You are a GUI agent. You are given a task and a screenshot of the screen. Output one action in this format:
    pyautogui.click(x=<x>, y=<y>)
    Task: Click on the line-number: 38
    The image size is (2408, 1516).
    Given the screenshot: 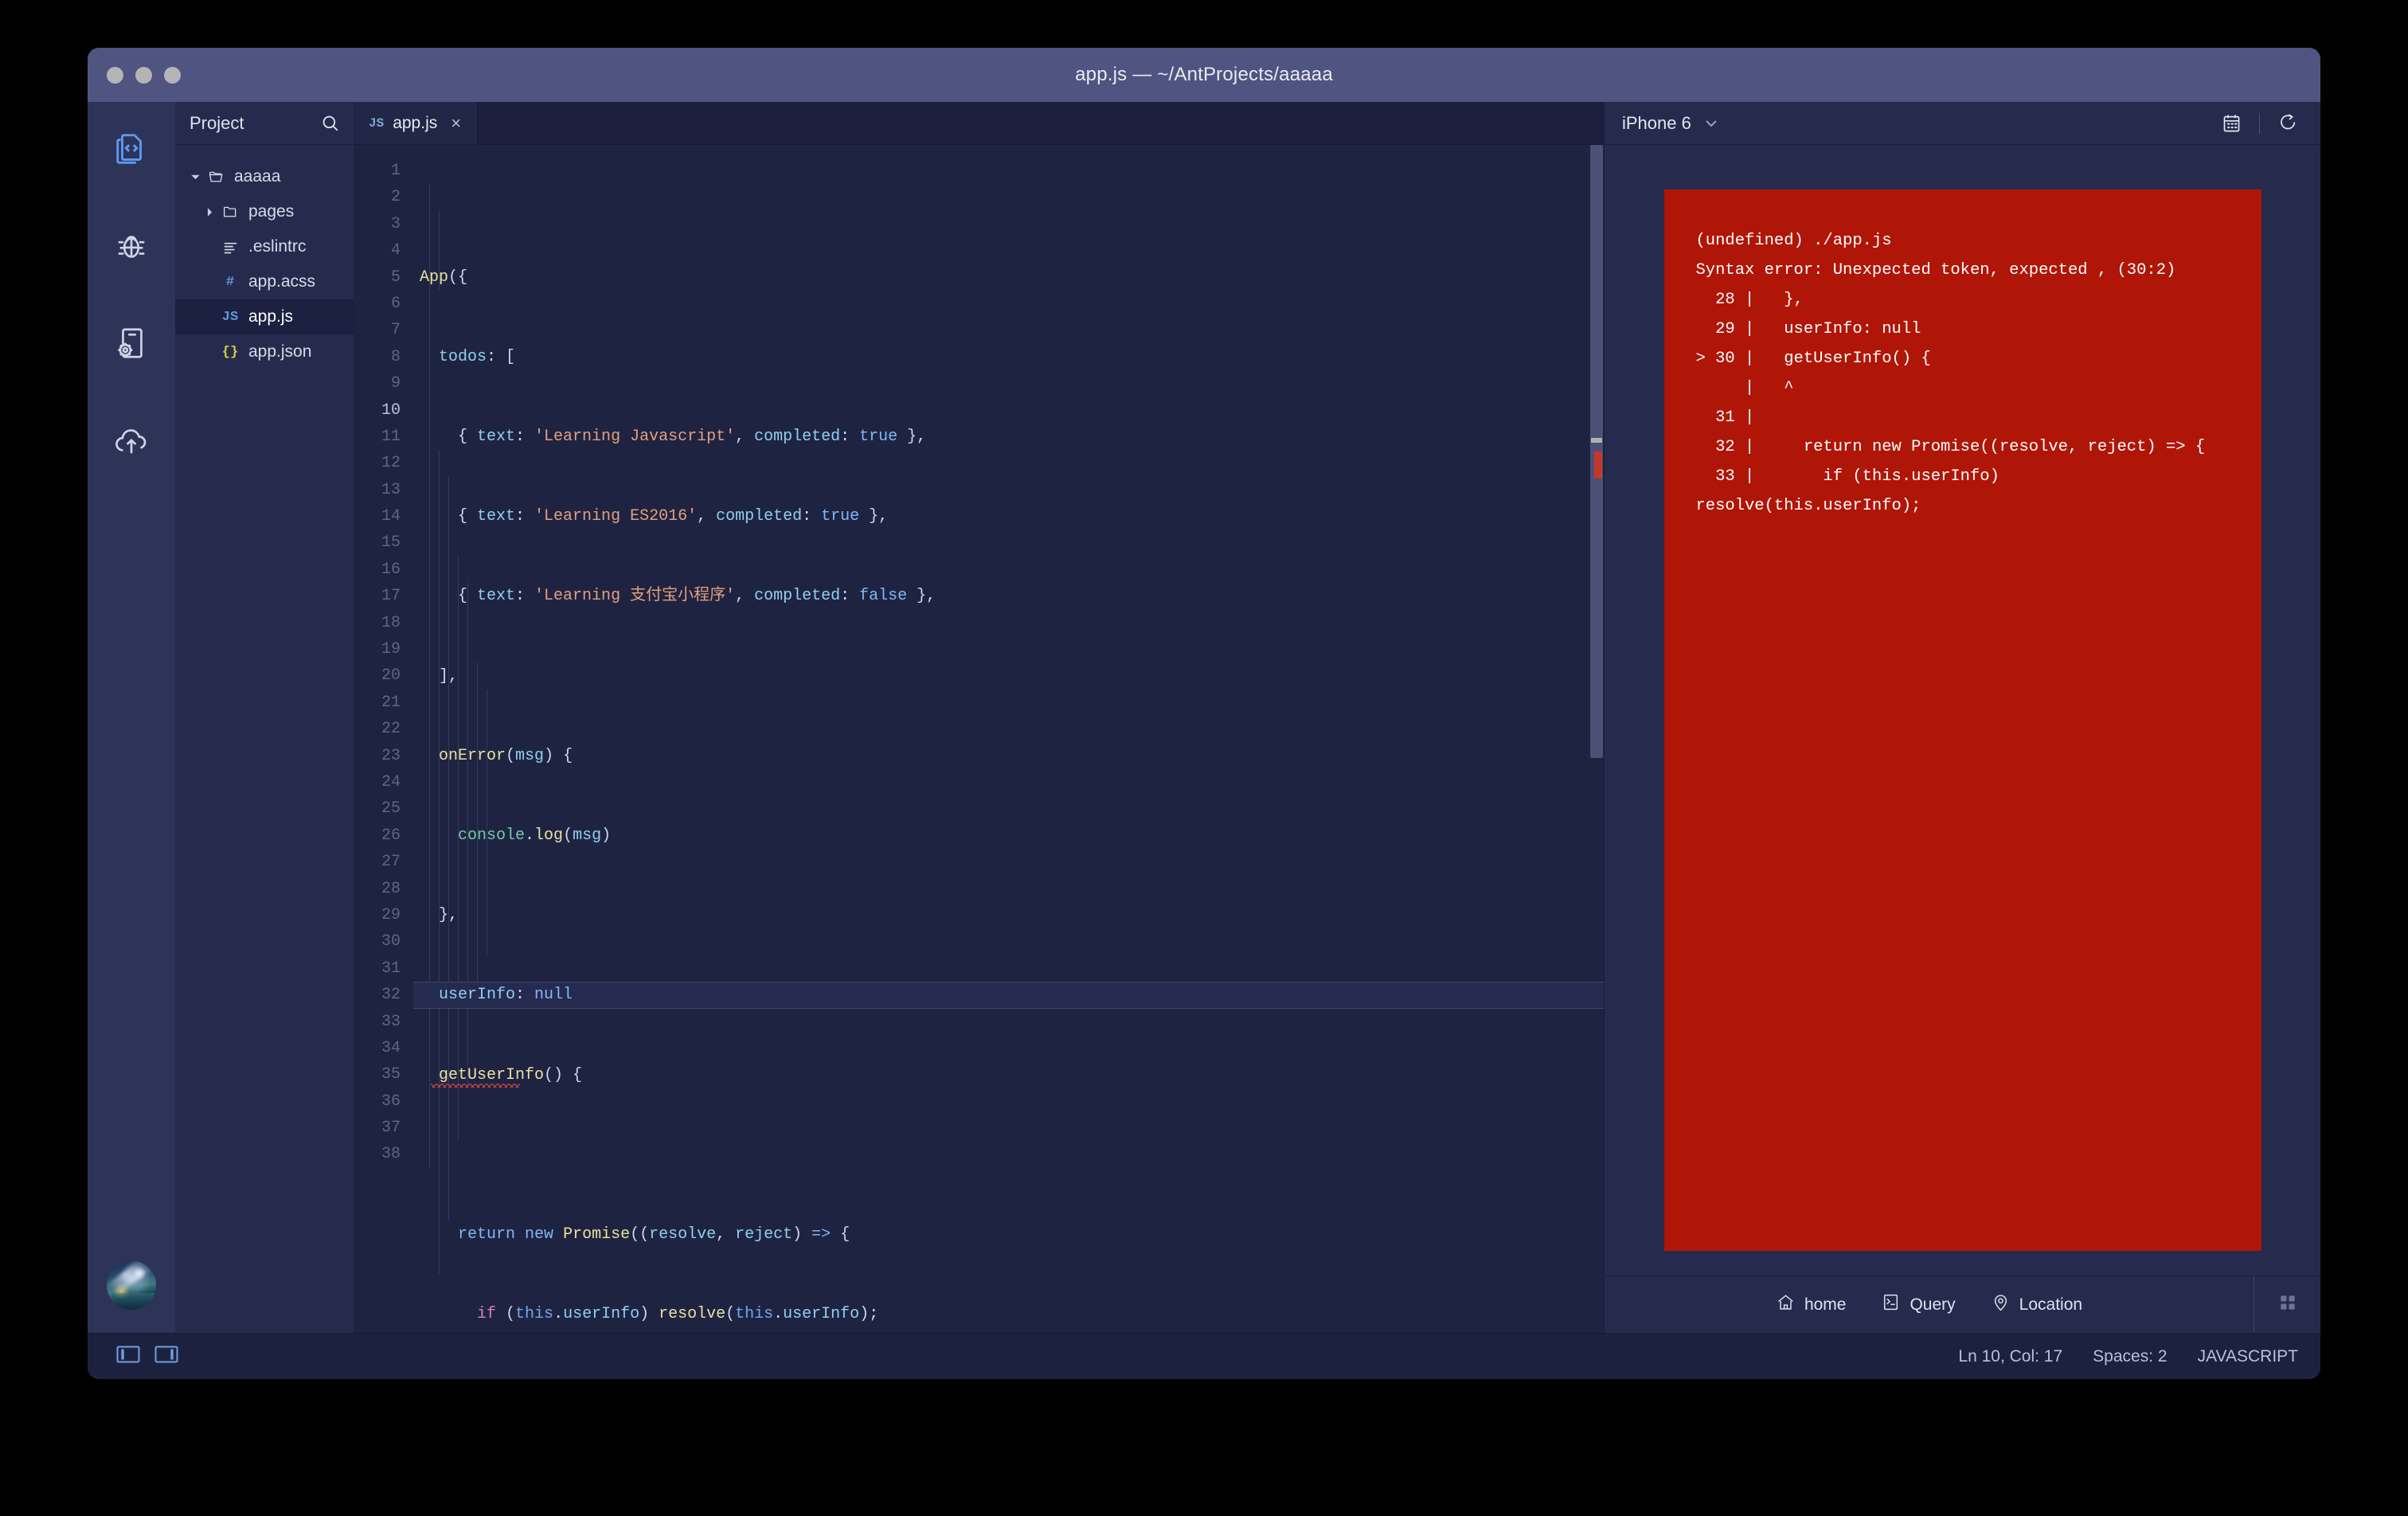 What is the action you would take?
    pyautogui.click(x=391, y=1154)
    